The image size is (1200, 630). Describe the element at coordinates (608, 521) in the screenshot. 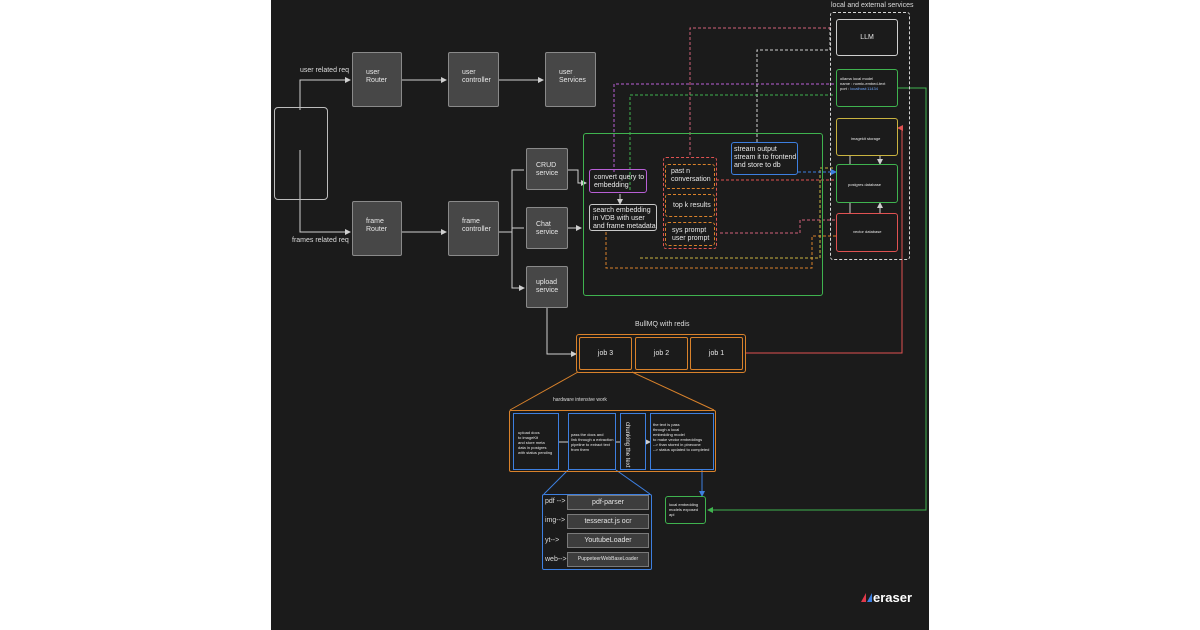

I see `extractor-tool-img: tesseract.js ocr` at that location.